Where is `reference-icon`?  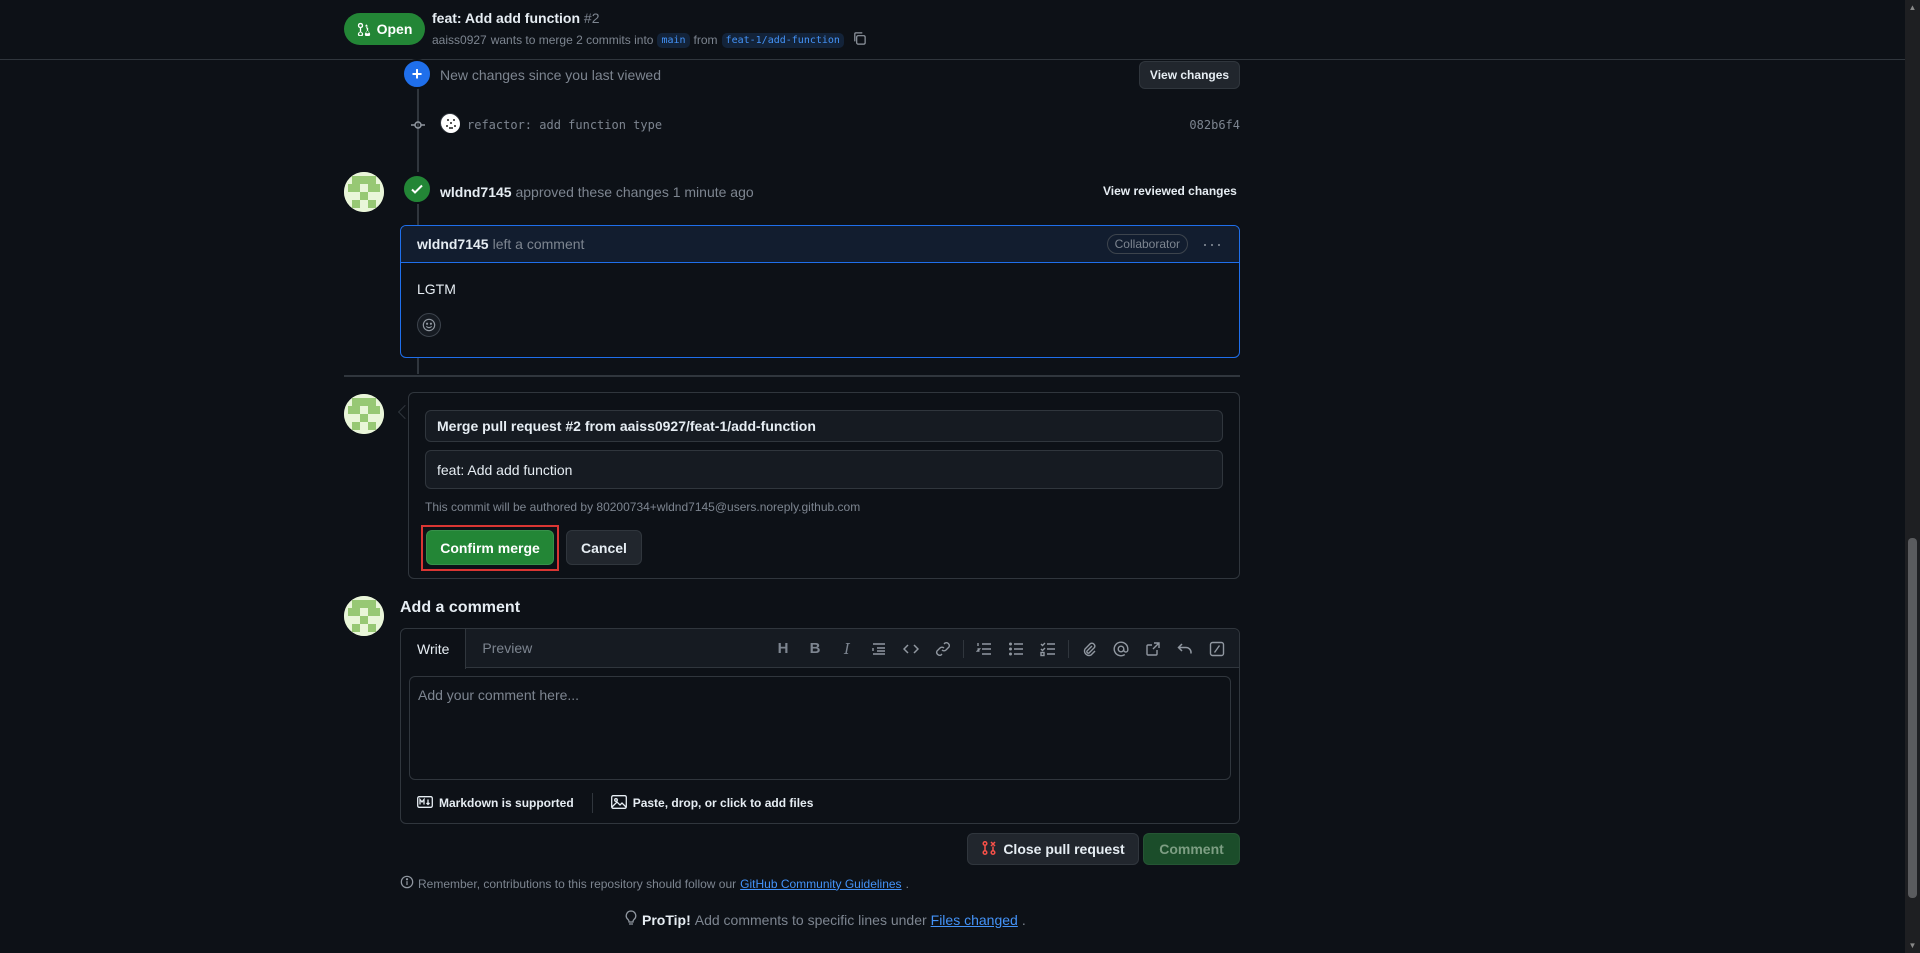
reference-icon is located at coordinates (1153, 649).